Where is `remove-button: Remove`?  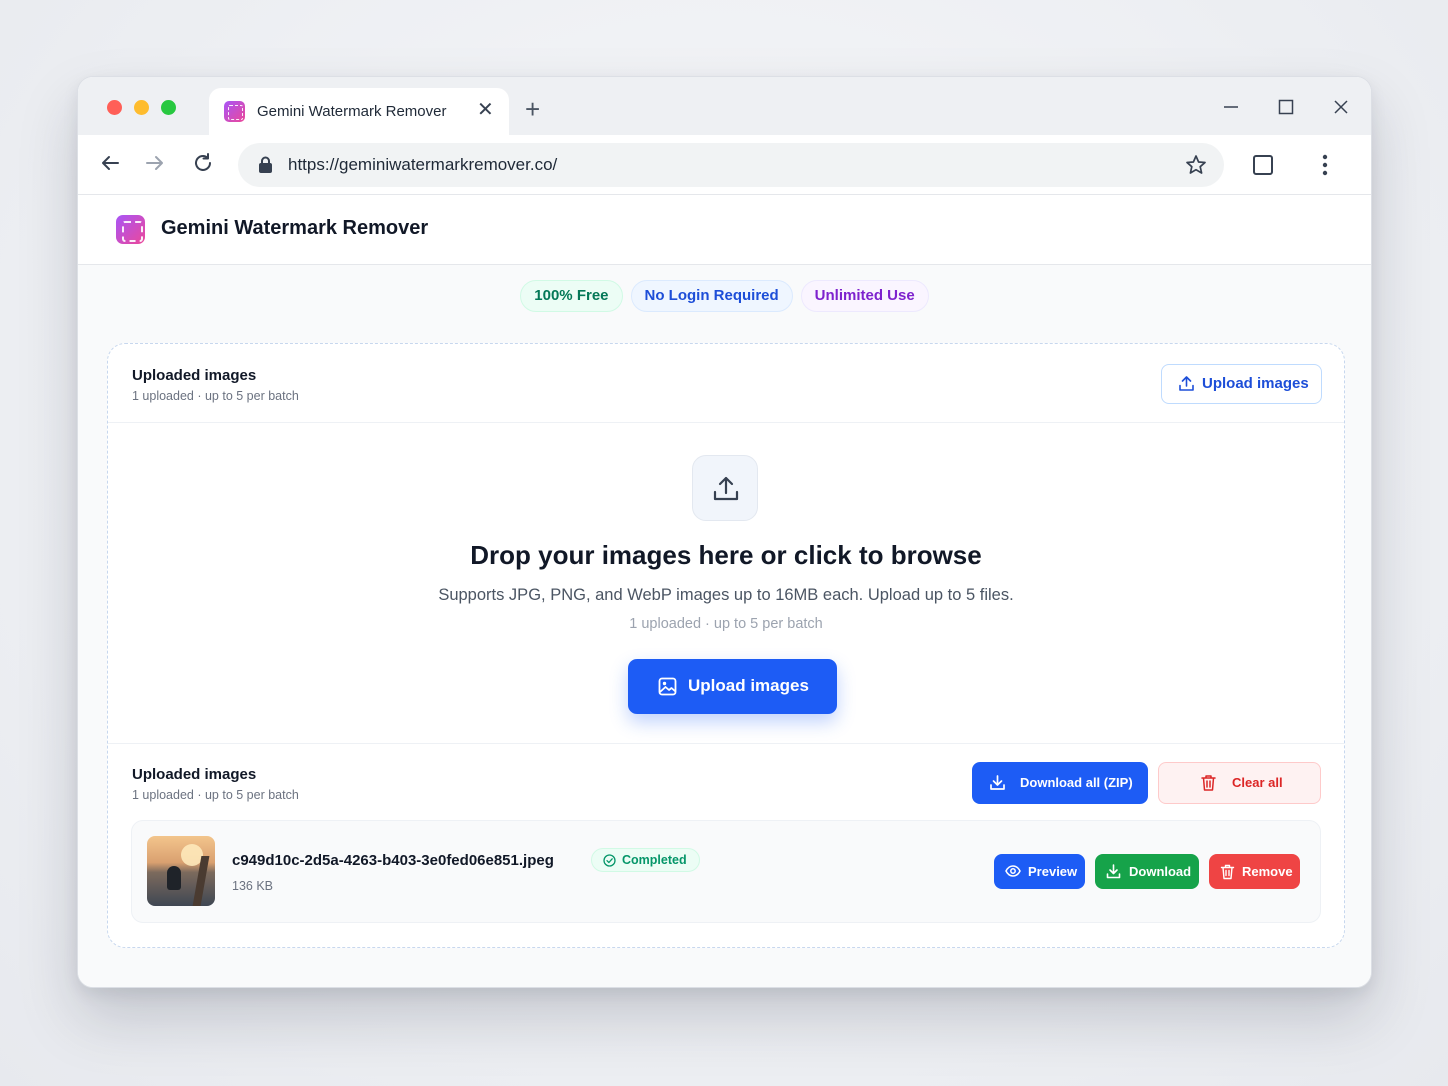 remove-button: Remove is located at coordinates (1254, 871).